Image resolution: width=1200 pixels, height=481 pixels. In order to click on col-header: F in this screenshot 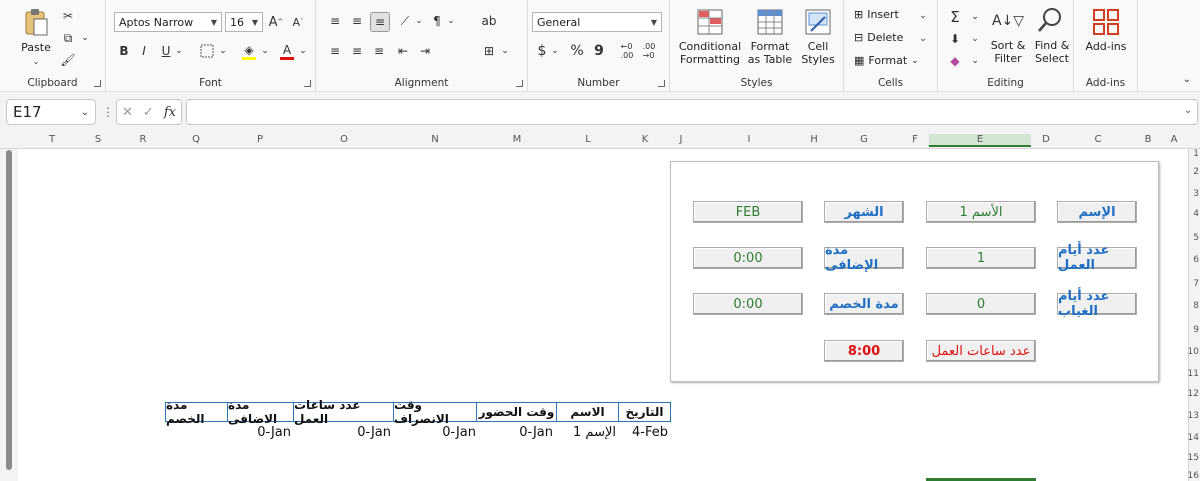, I will do `click(915, 139)`.